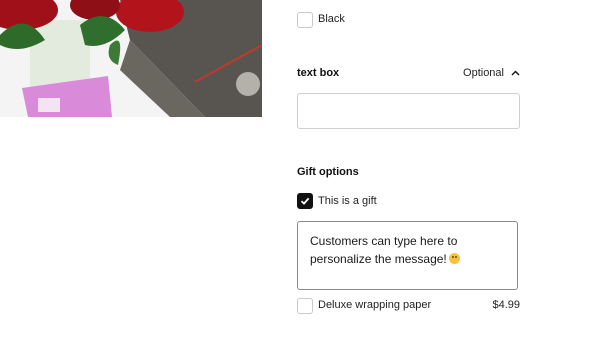  What do you see at coordinates (515, 73) in the screenshot?
I see `chevron-up-icon` at bounding box center [515, 73].